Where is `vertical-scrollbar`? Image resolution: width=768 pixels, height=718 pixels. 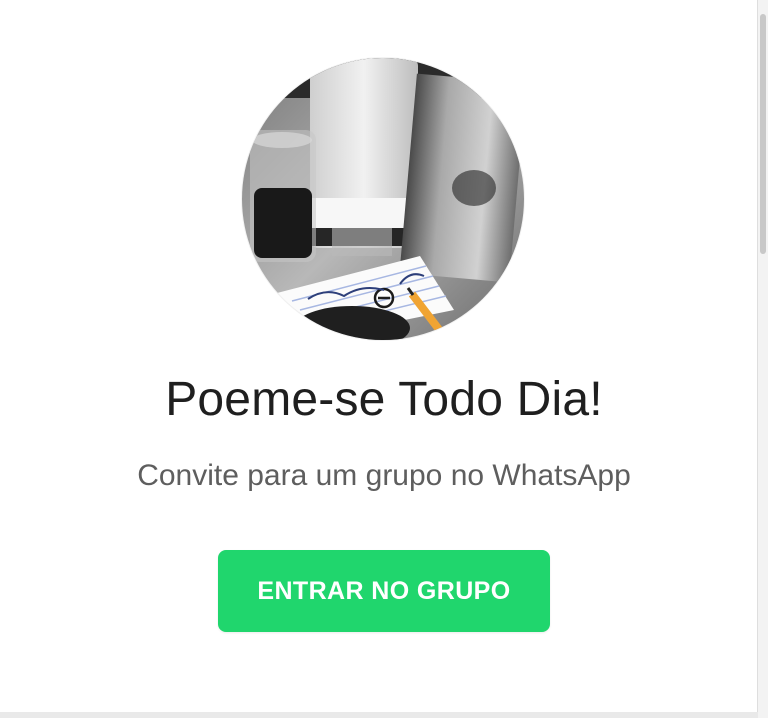
vertical-scrollbar is located at coordinates (763, 359).